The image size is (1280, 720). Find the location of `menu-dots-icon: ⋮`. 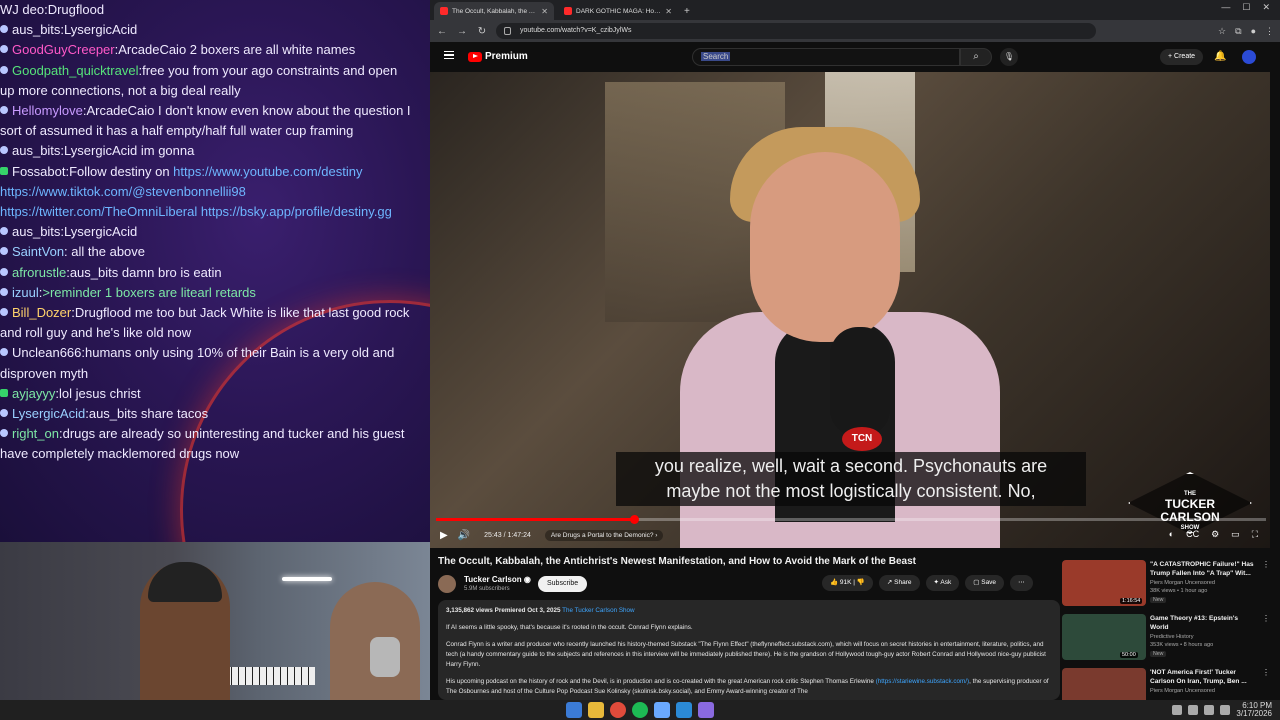

menu-dots-icon: ⋮ is located at coordinates (1269, 31).